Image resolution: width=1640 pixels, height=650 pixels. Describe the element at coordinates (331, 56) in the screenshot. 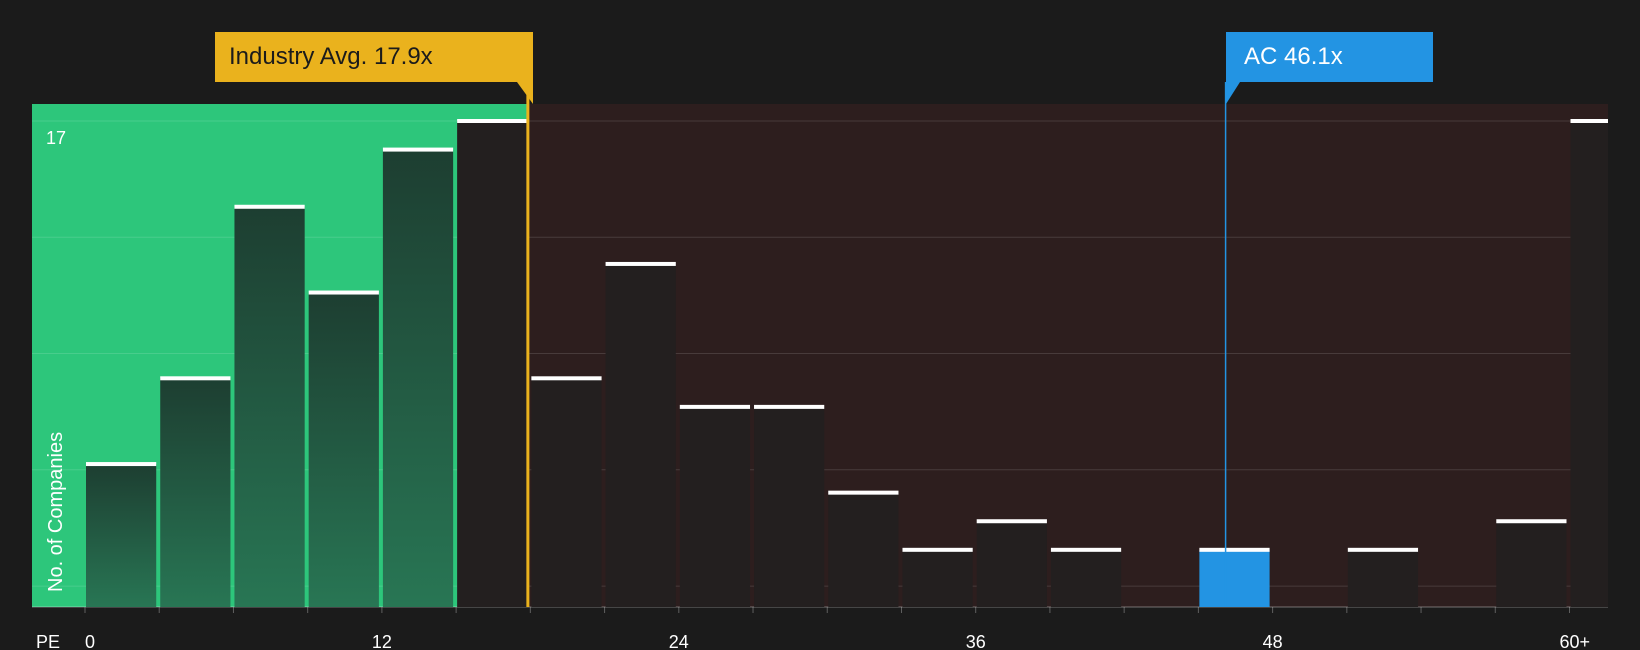

I see `industry-avg-label: Industry Avg. 17.9x` at that location.